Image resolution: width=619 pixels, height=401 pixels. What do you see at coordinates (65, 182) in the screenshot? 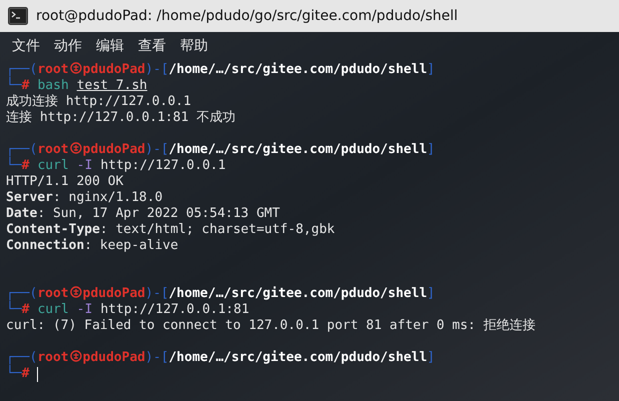
I see `output-line: HTTP/1.1 200 OK` at bounding box center [65, 182].